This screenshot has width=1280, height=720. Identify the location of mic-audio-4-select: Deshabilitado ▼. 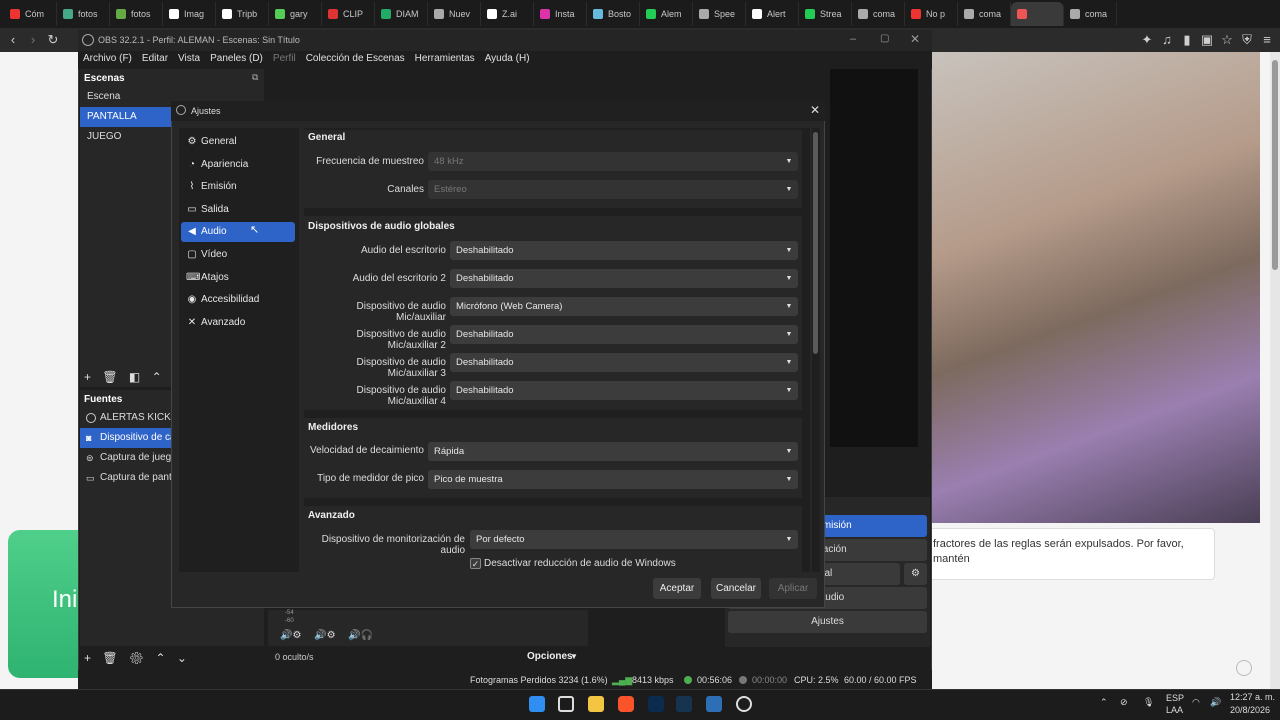
(624, 390).